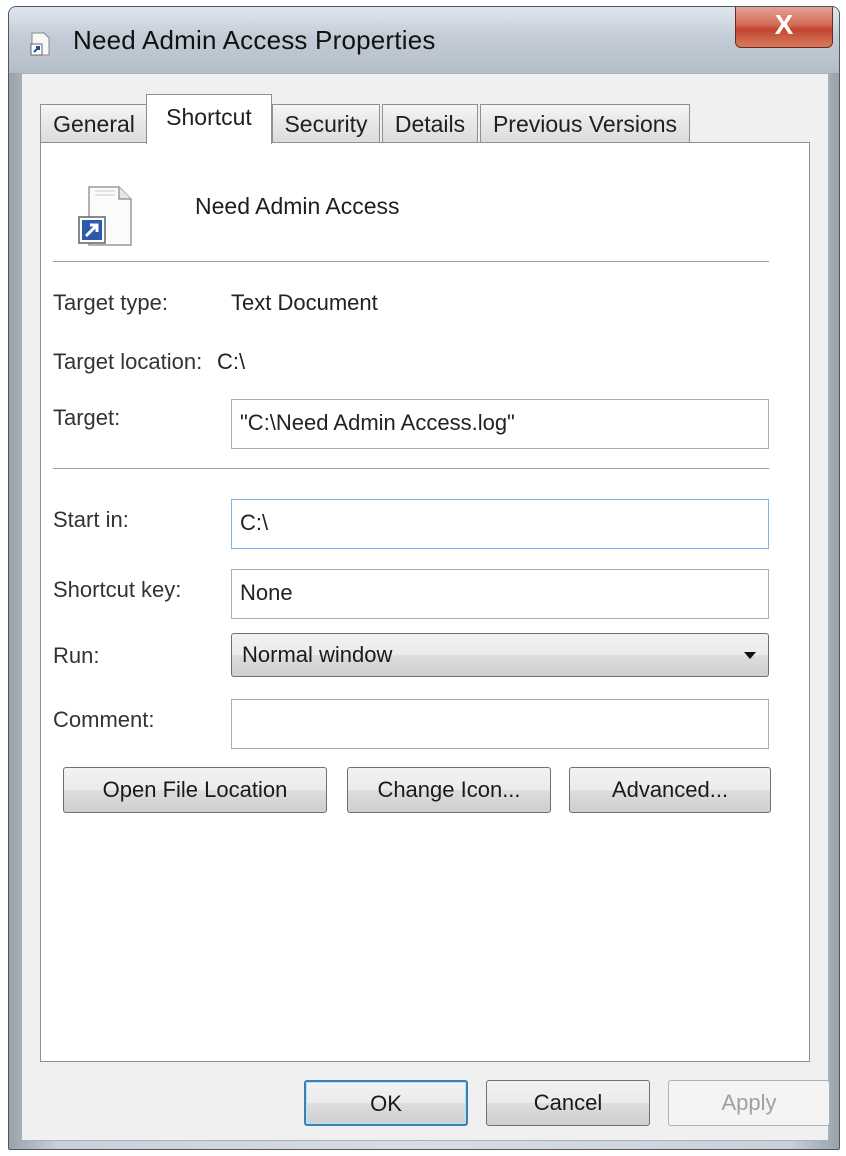 This screenshot has height=1156, width=846. I want to click on window-title: Need Admin Access Properties, so click(254, 40).